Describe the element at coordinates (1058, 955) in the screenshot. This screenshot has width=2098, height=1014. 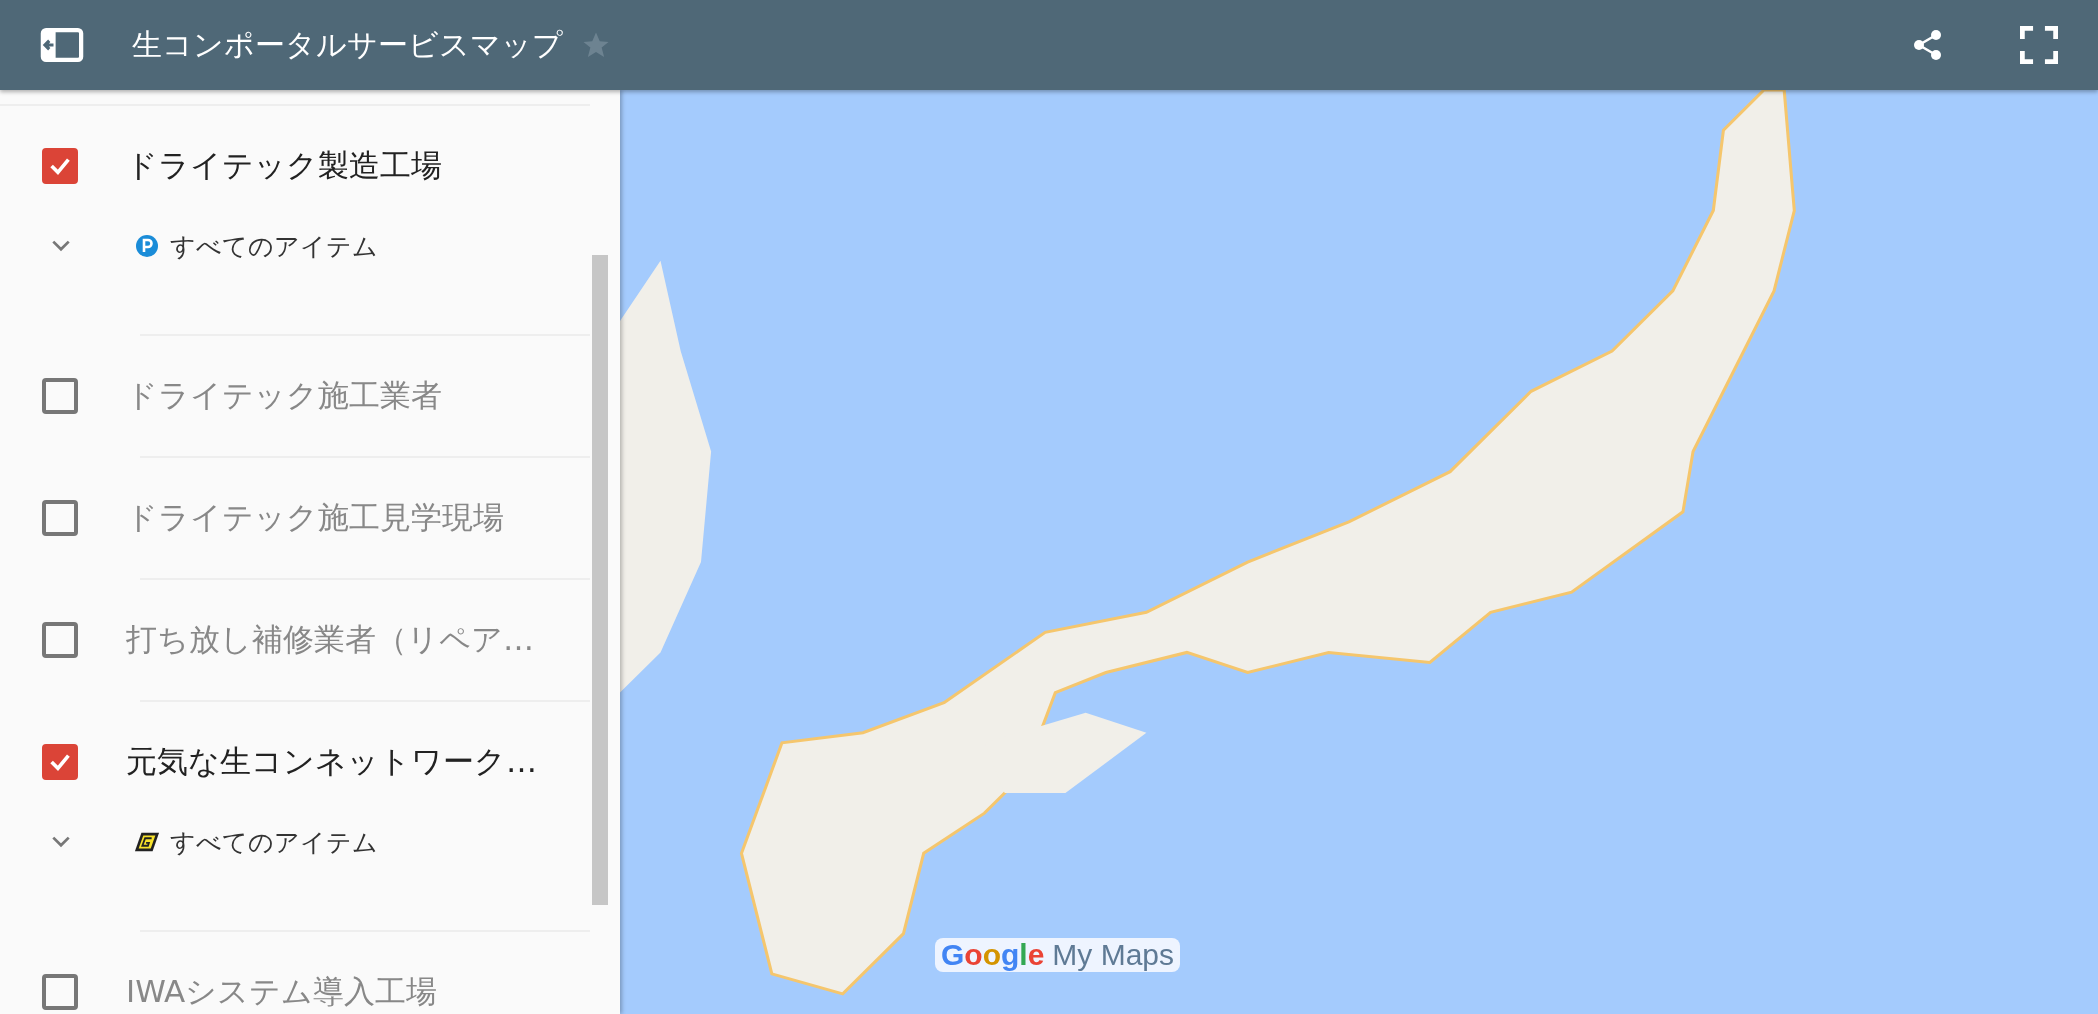
I see `my-maps-logo: Google My Maps` at that location.